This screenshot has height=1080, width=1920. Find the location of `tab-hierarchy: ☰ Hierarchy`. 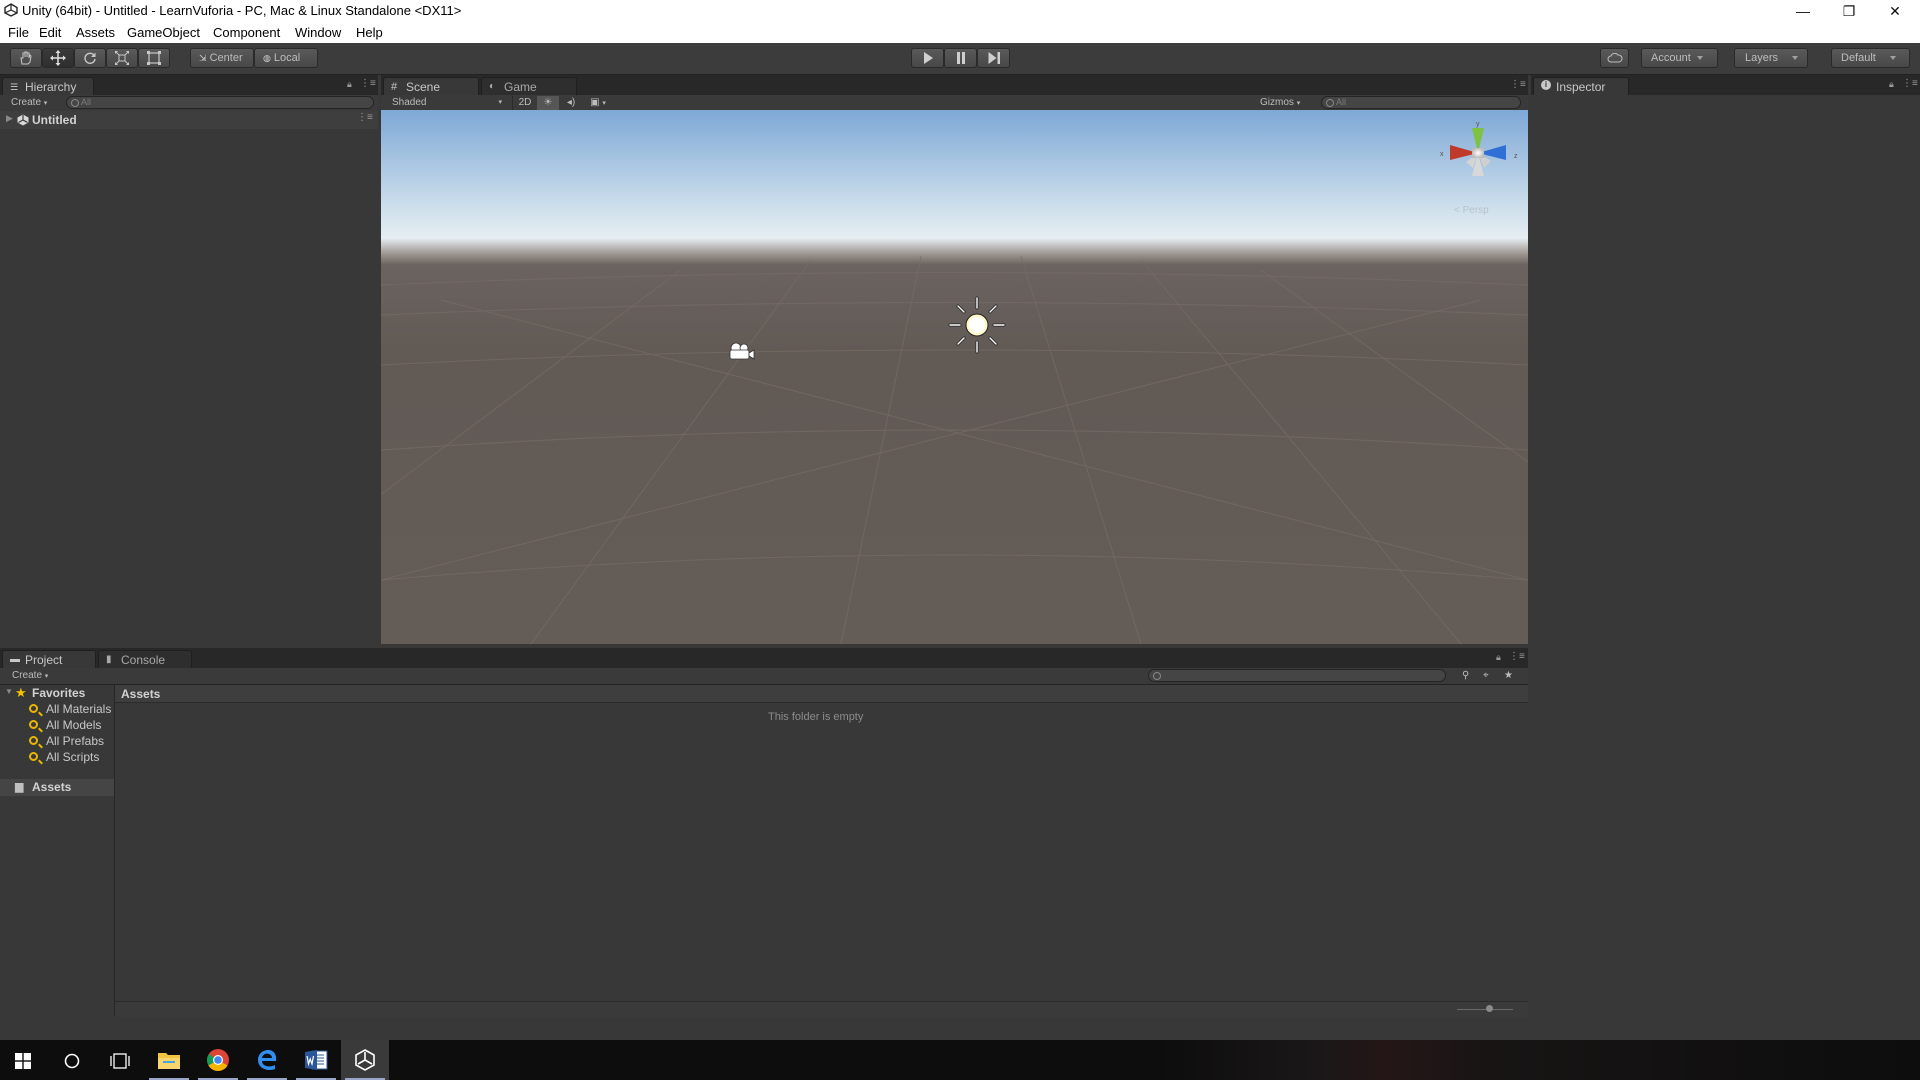

tab-hierarchy: ☰ Hierarchy is located at coordinates (48, 86).